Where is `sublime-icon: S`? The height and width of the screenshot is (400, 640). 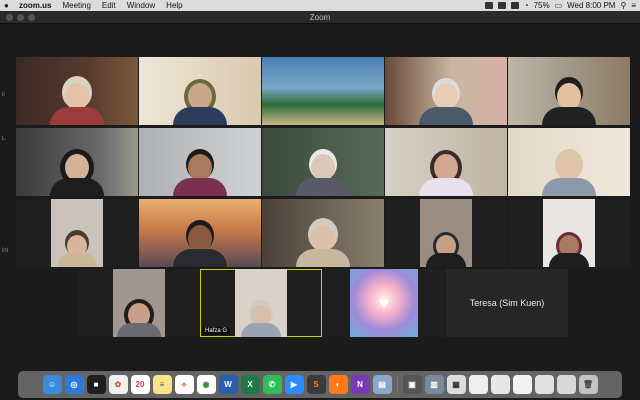
sublime-icon: S is located at coordinates (316, 384).